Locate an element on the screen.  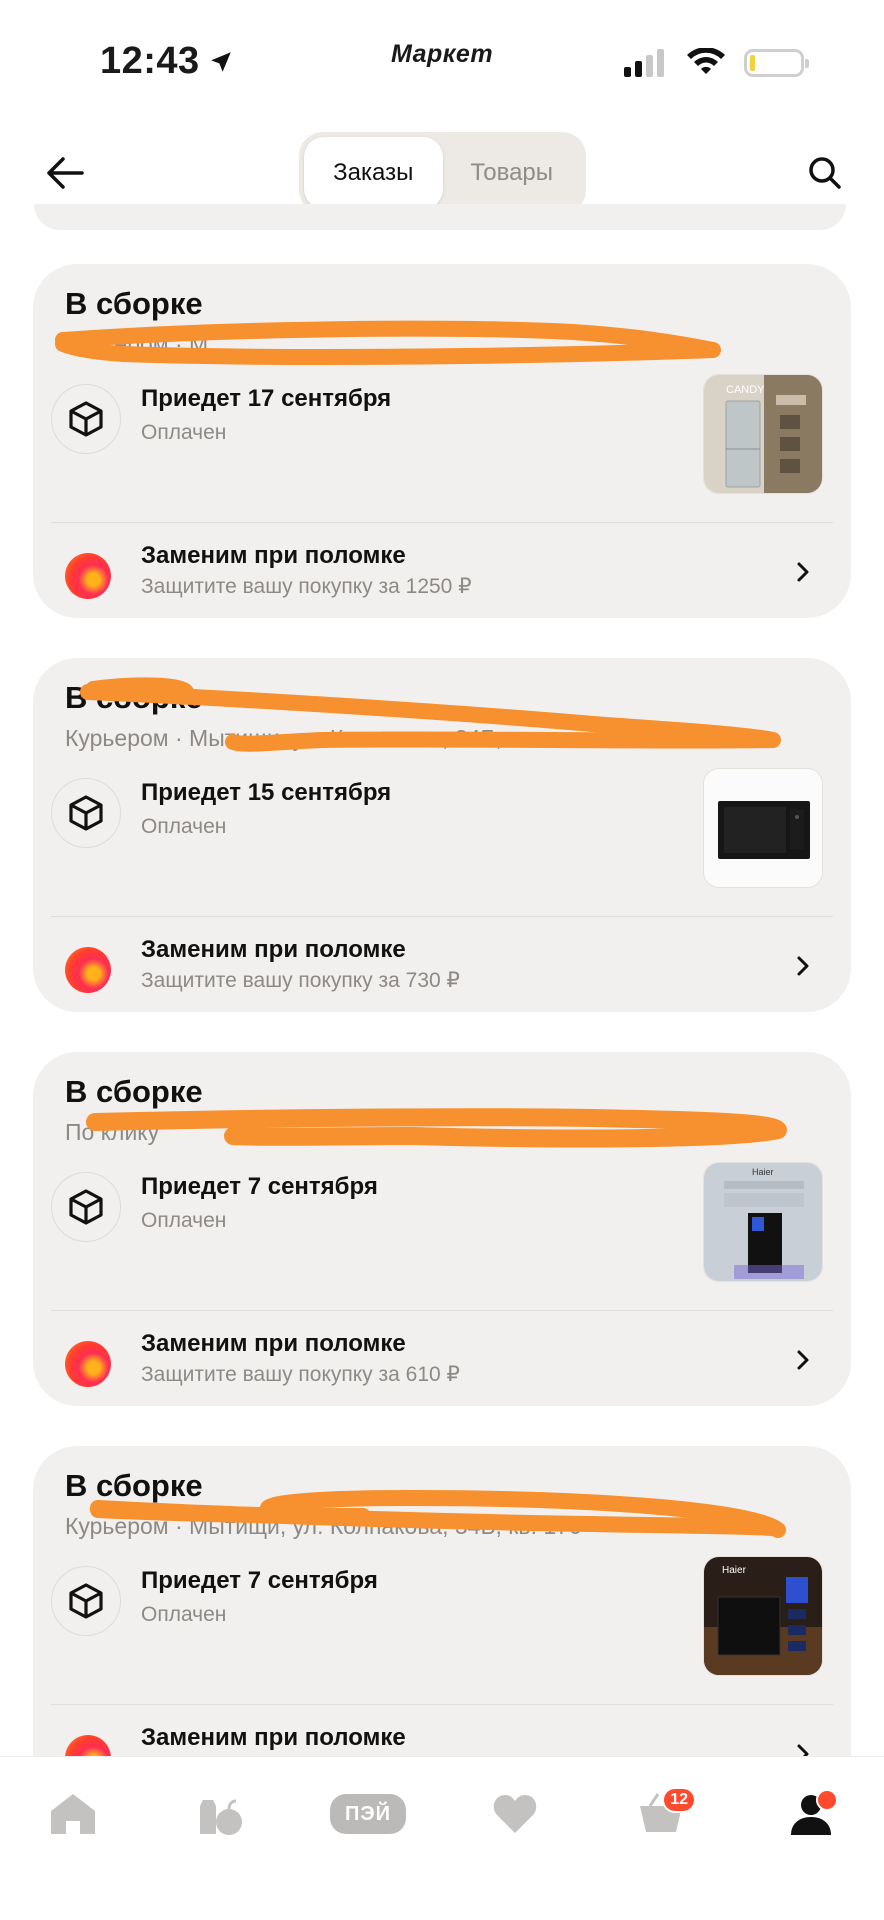
pay-icon: ПЭЙ is located at coordinates (368, 1814).